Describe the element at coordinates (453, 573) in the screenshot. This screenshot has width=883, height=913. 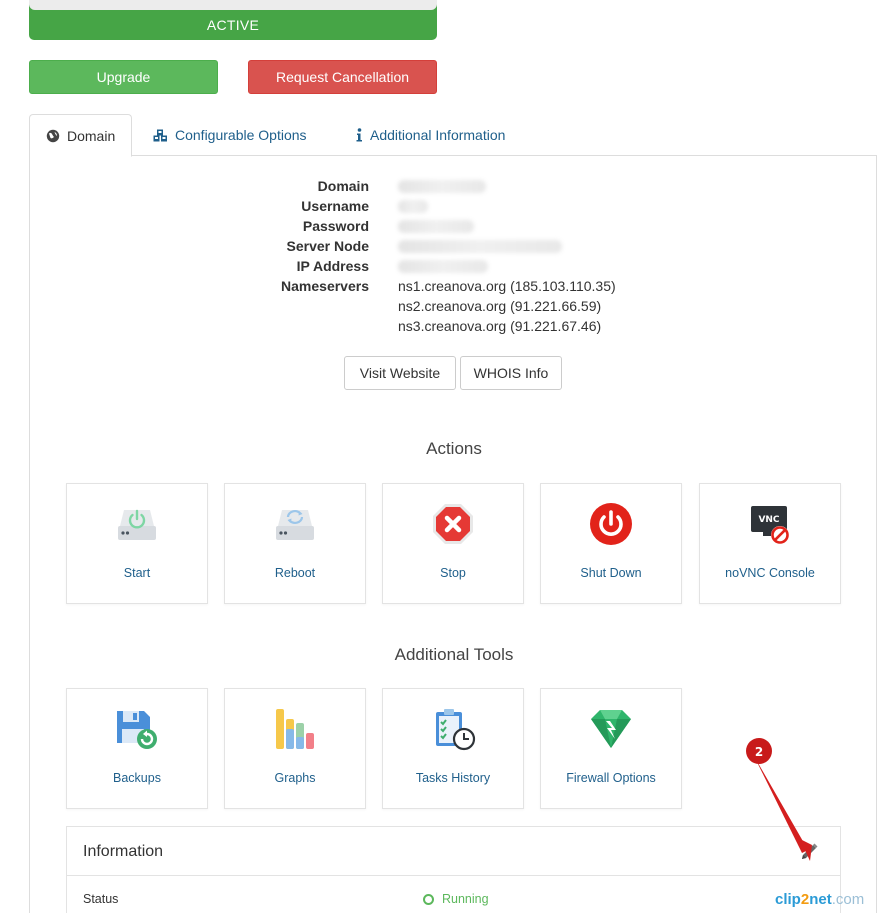
I see `action-label: Stop` at that location.